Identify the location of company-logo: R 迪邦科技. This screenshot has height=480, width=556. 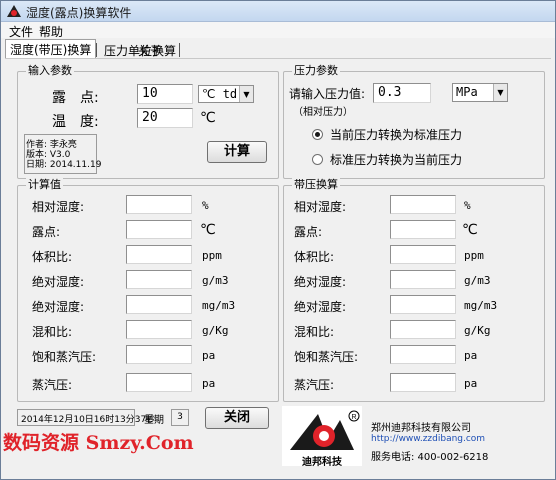
(322, 437).